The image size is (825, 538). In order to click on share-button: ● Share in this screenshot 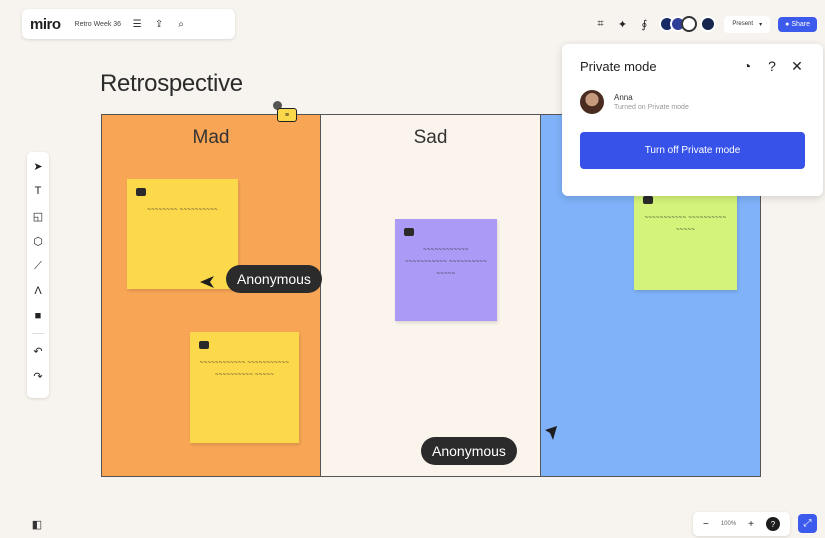, I will do `click(797, 24)`.